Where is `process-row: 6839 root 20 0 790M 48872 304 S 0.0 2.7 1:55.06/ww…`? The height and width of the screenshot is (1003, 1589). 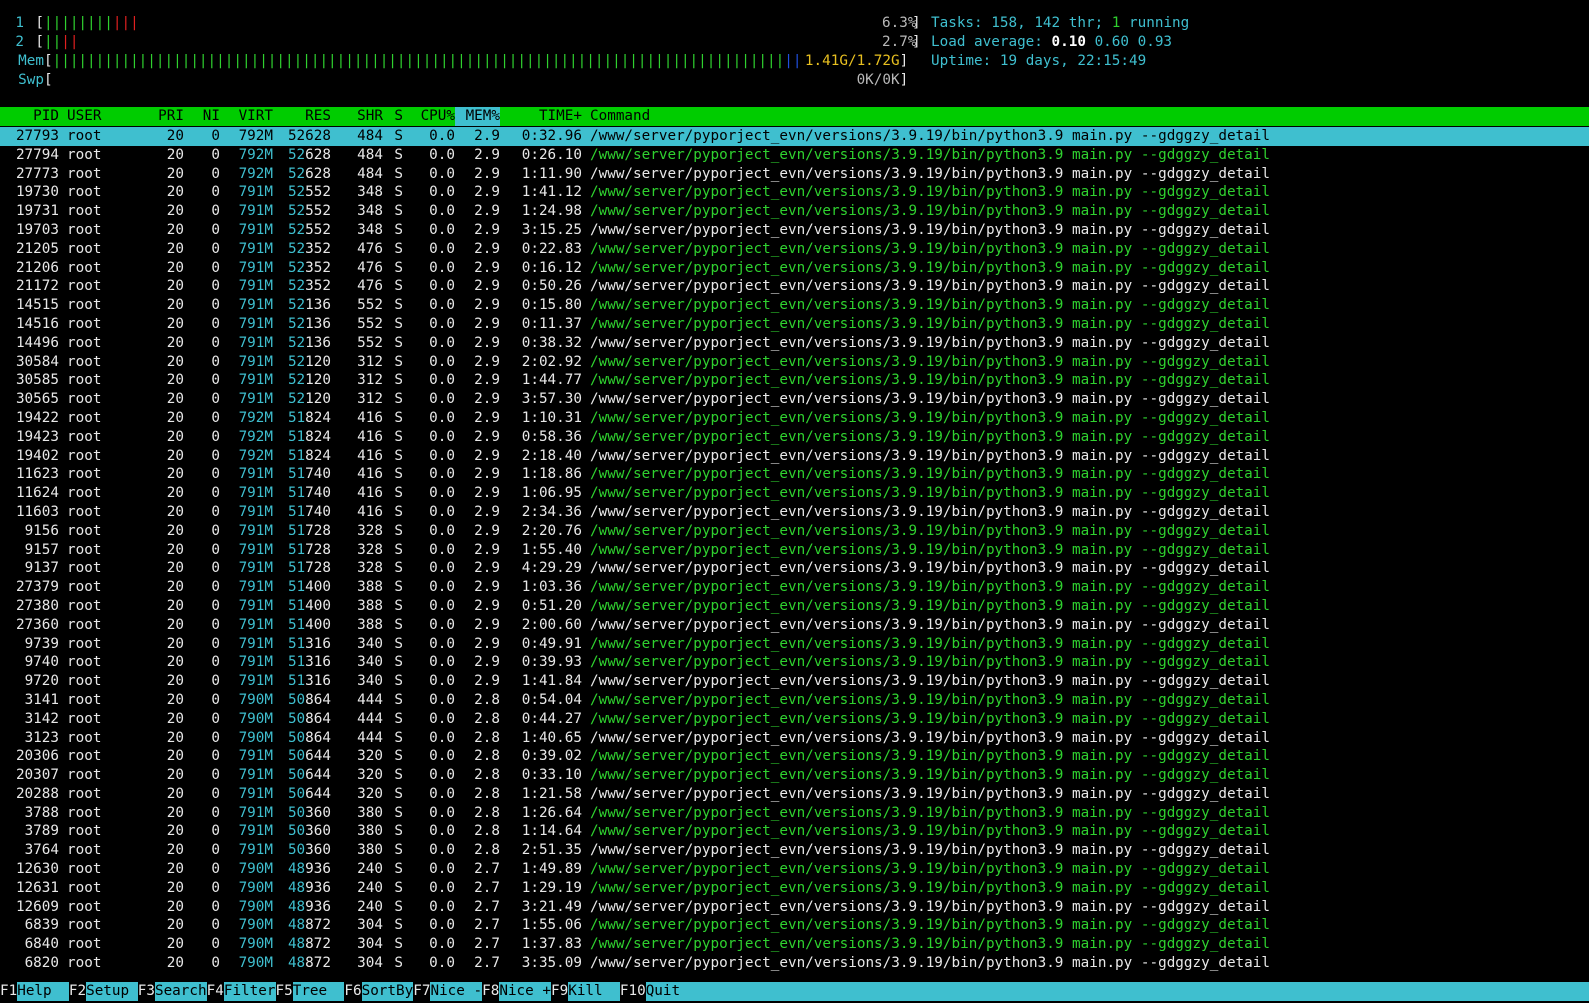 process-row: 6839 root 20 0 790M 48872 304 S 0.0 2.7 1:55.06/ww… is located at coordinates (794, 925).